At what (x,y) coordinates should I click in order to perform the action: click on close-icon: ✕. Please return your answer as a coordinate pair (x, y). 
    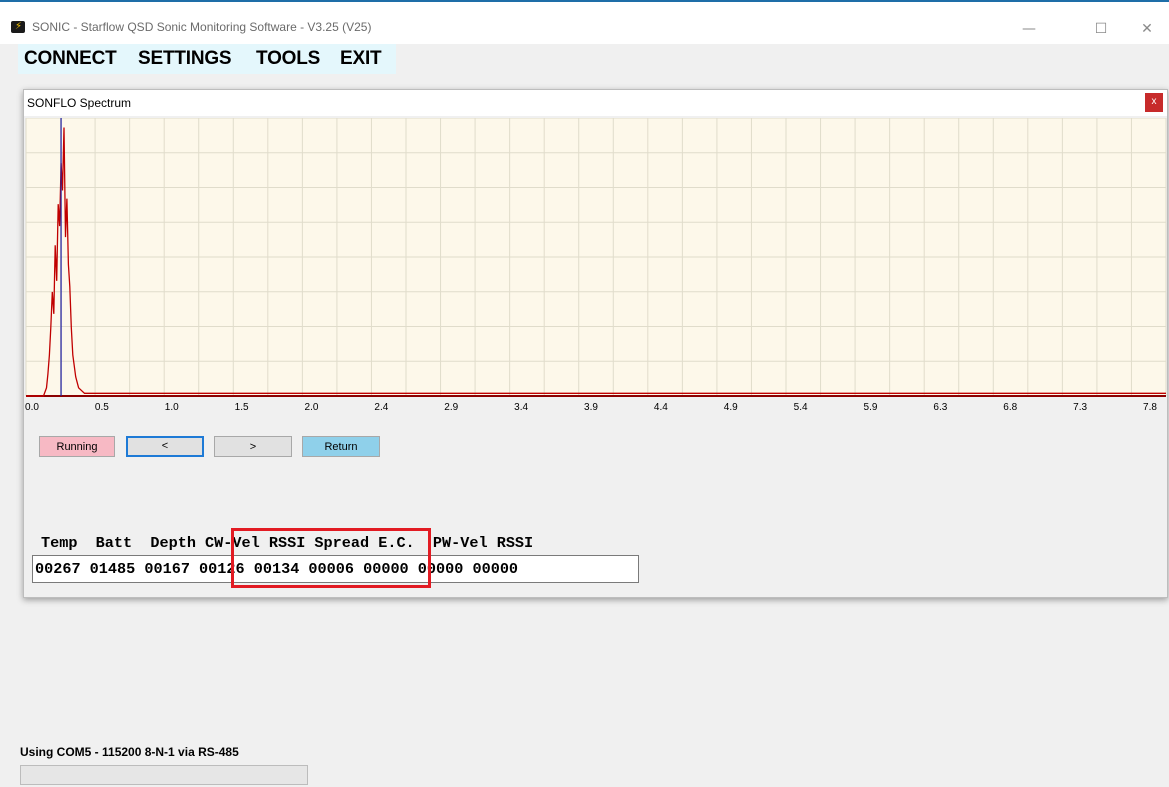
    Looking at the image, I should click on (1146, 29).